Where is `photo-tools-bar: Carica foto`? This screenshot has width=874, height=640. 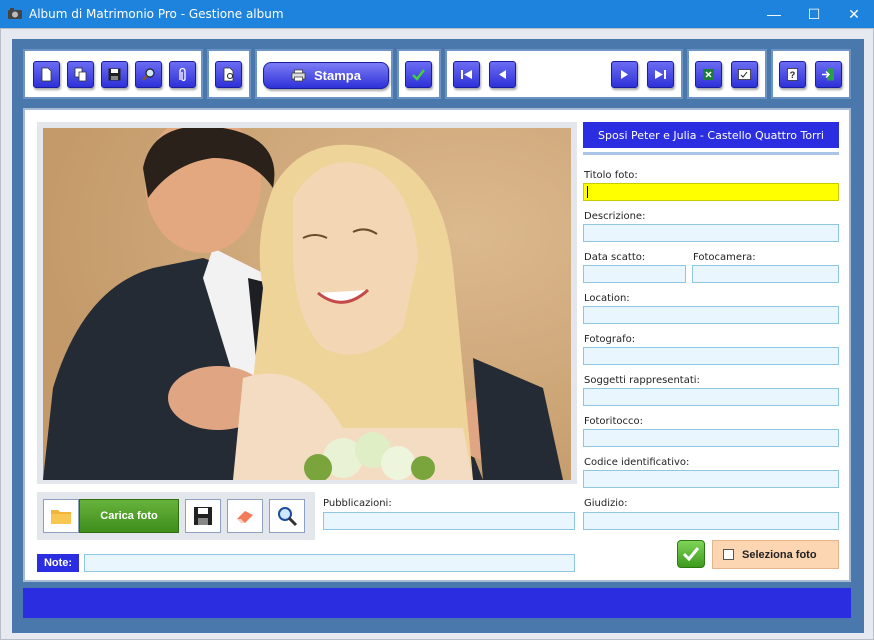
photo-tools-bar: Carica foto is located at coordinates (176, 516).